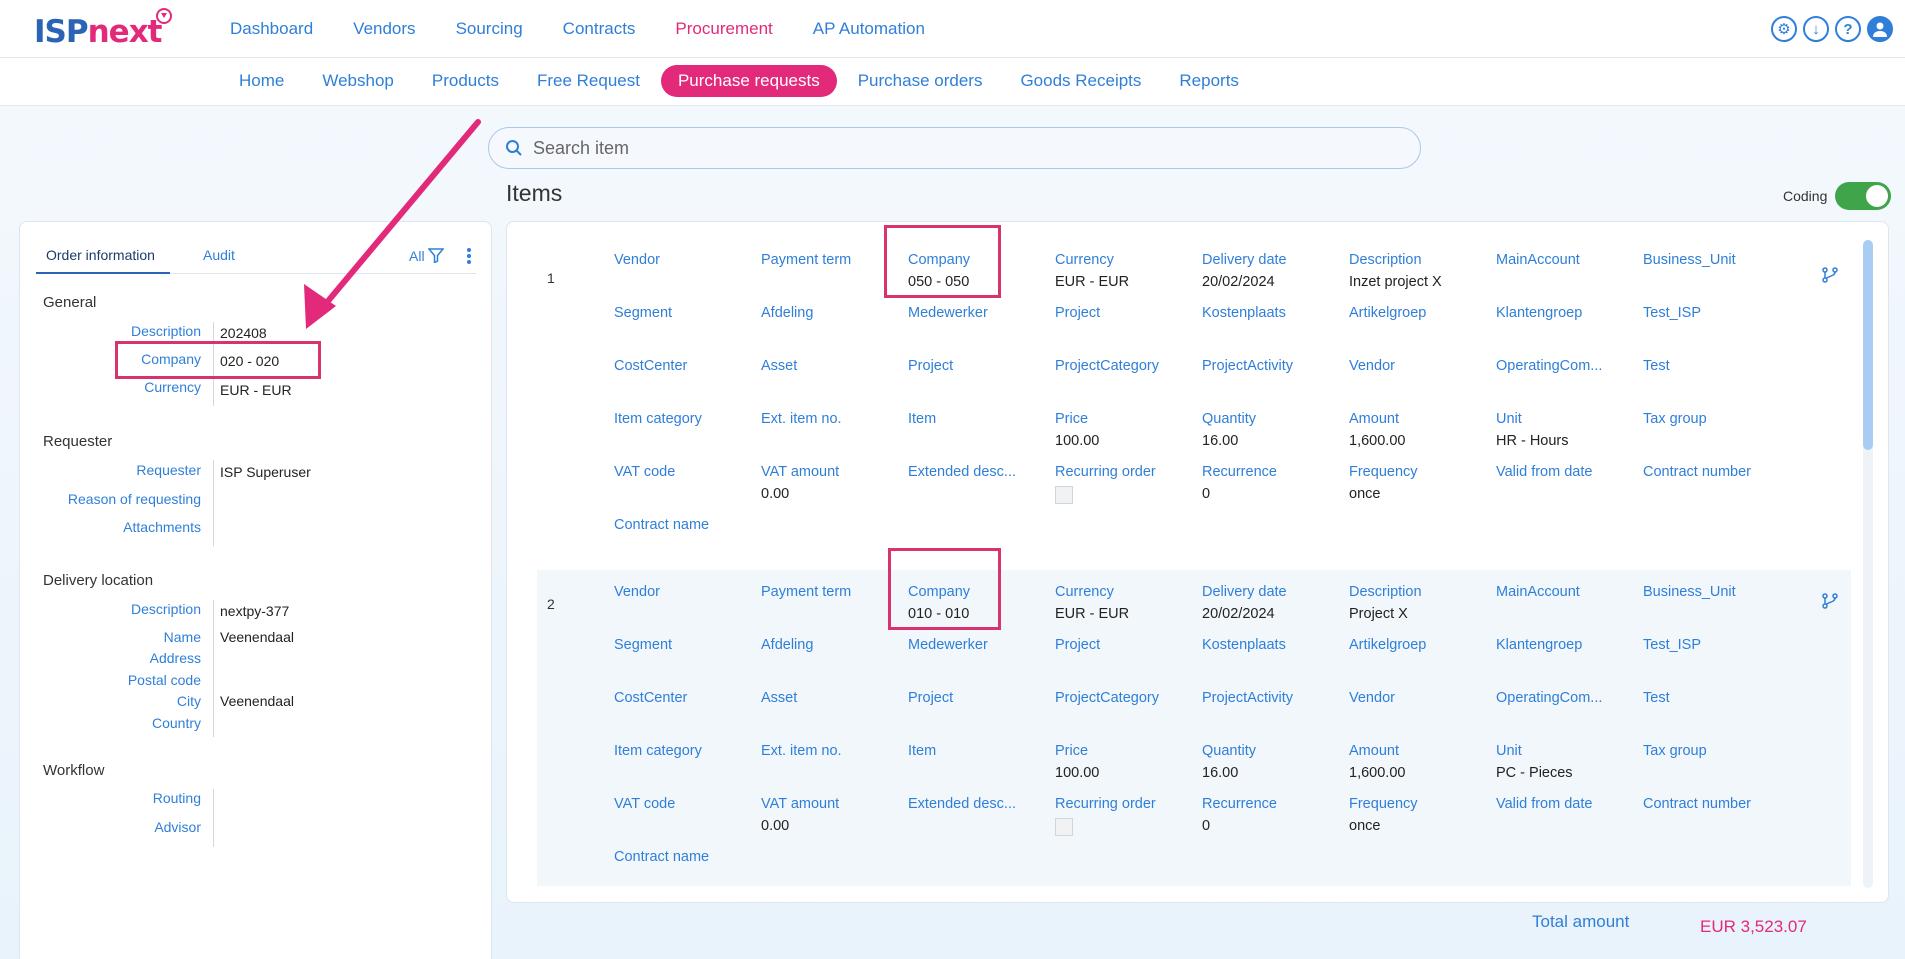 This screenshot has height=959, width=1905. Describe the element at coordinates (1816, 29) in the screenshot. I see `download-icon: ↓` at that location.